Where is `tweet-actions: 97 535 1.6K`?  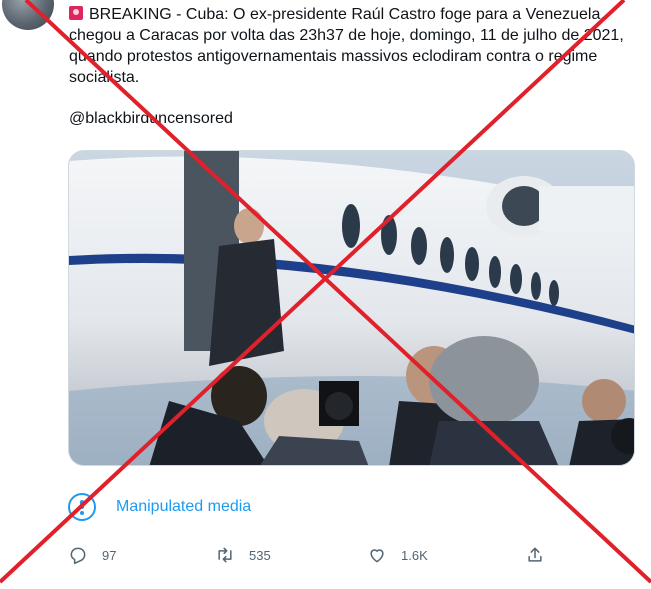
tweet-actions: 97 535 1.6K is located at coordinates (348, 558).